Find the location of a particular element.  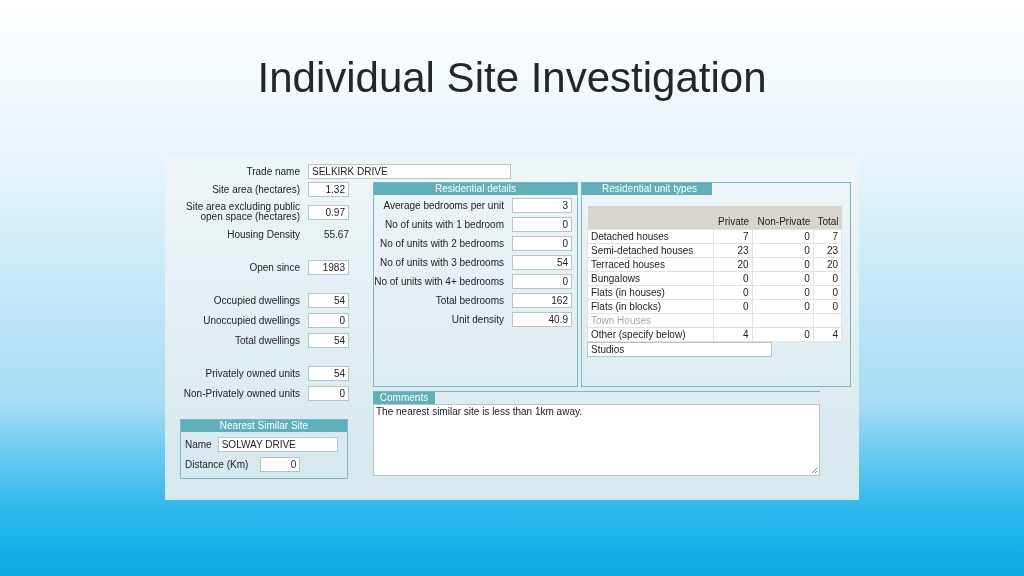

field-label: Total dwellings is located at coordinates (266, 340).